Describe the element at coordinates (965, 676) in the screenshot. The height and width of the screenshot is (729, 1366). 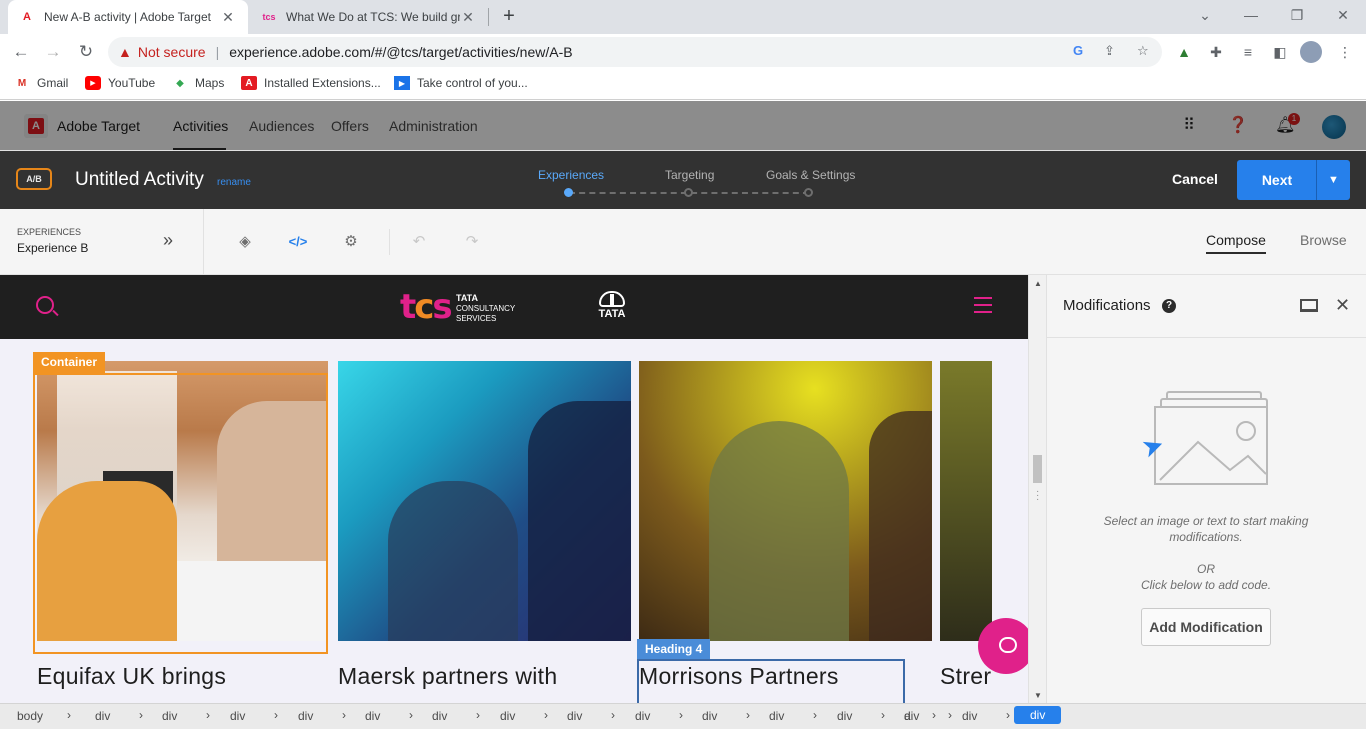
I see `card-title: Strer` at that location.